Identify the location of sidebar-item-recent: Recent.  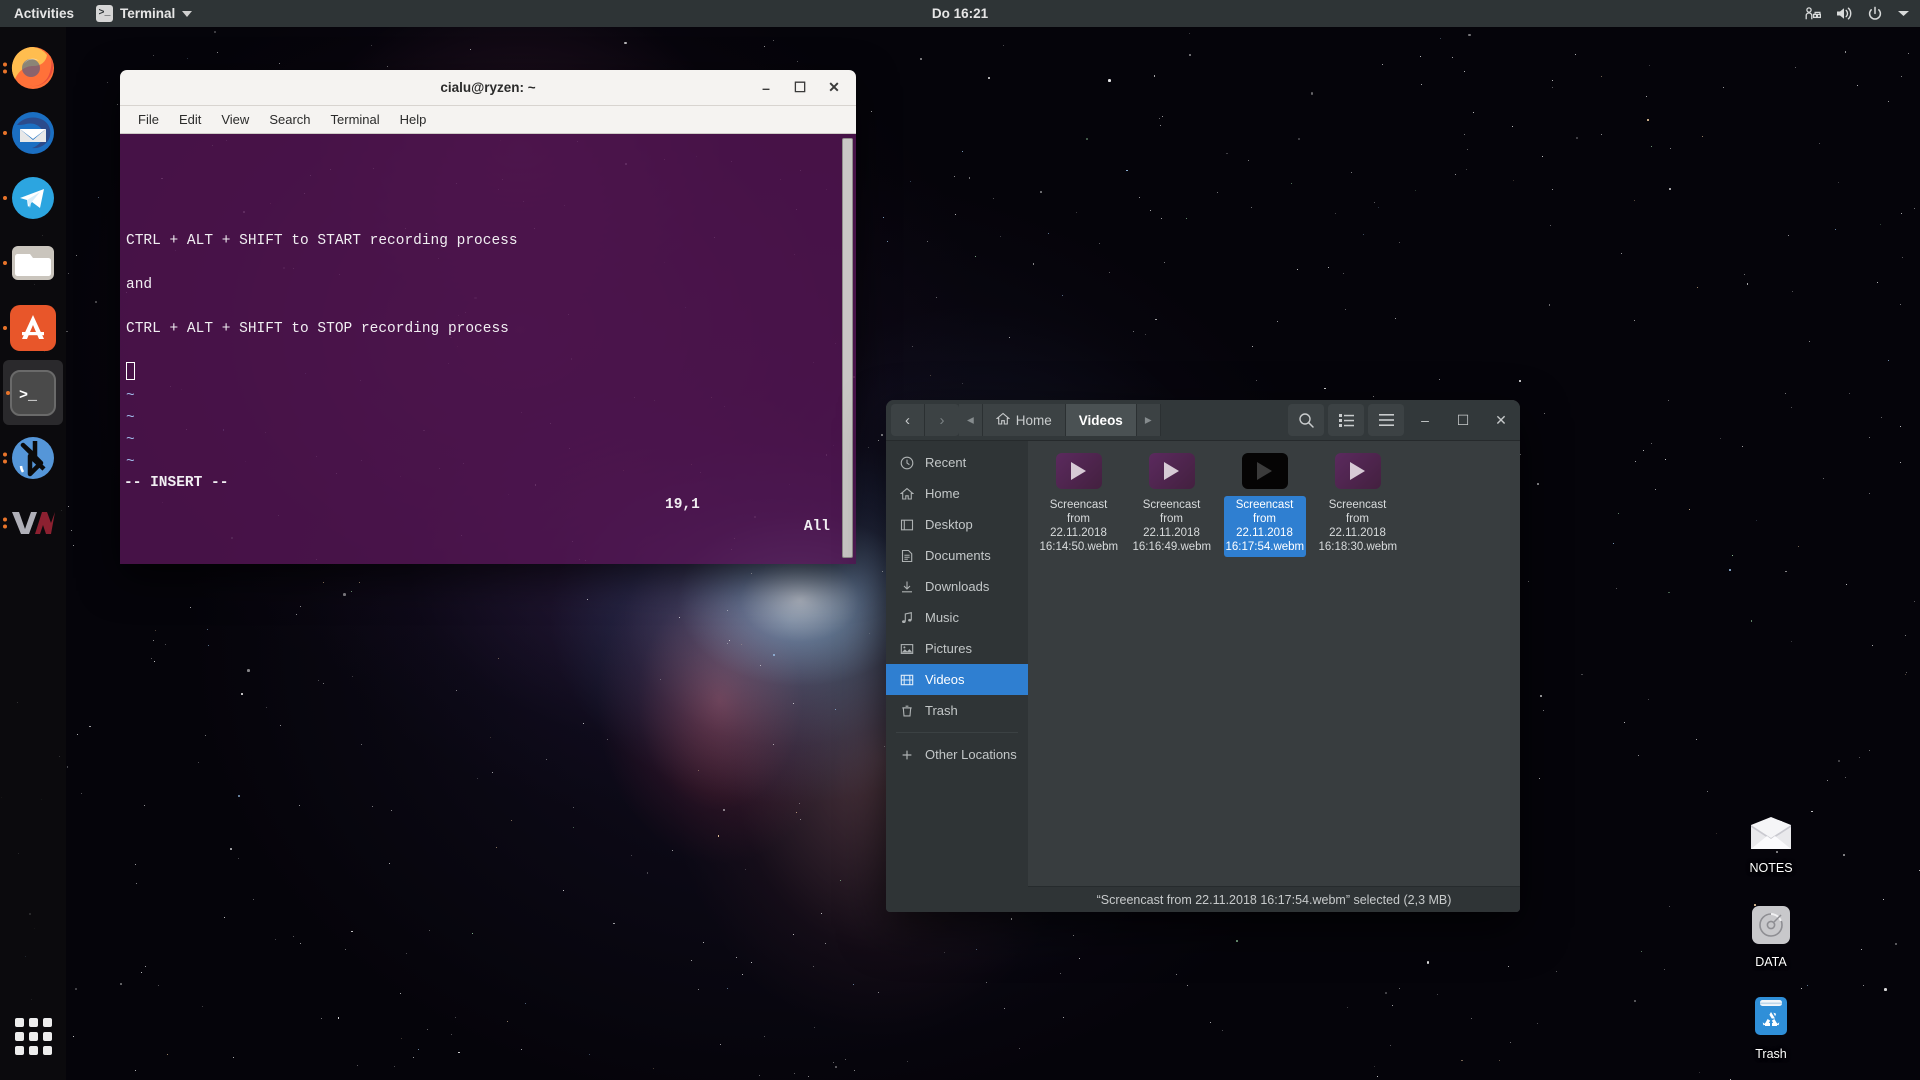
(957, 462).